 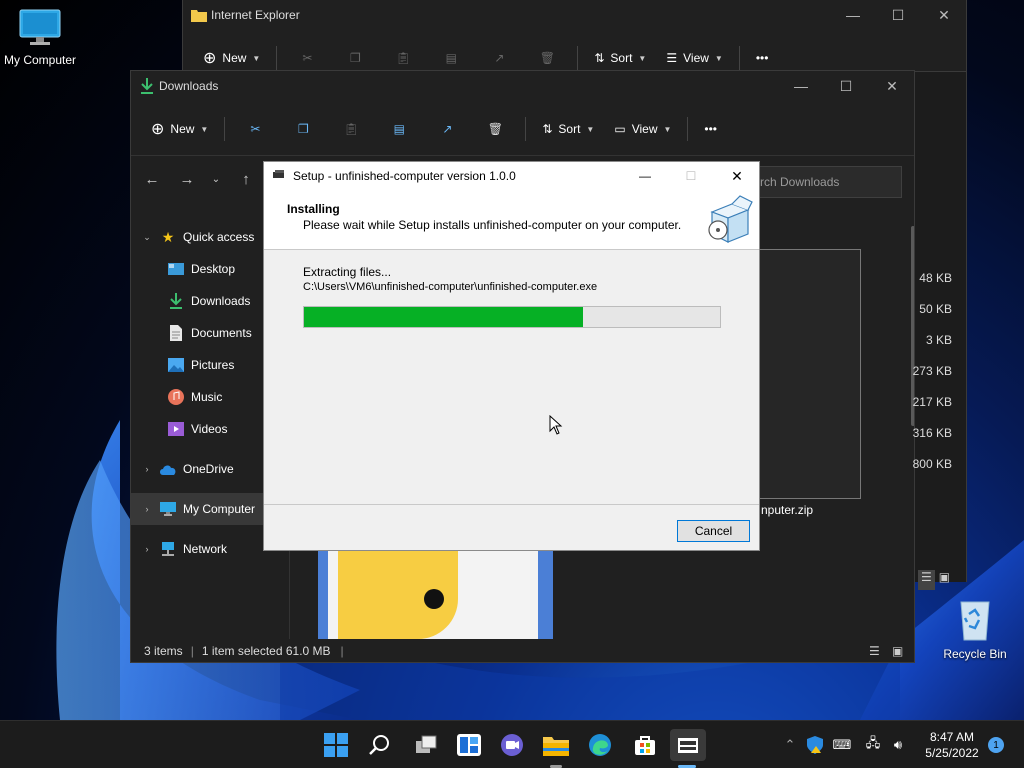 What do you see at coordinates (152, 179) in the screenshot?
I see `back-button: ←` at bounding box center [152, 179].